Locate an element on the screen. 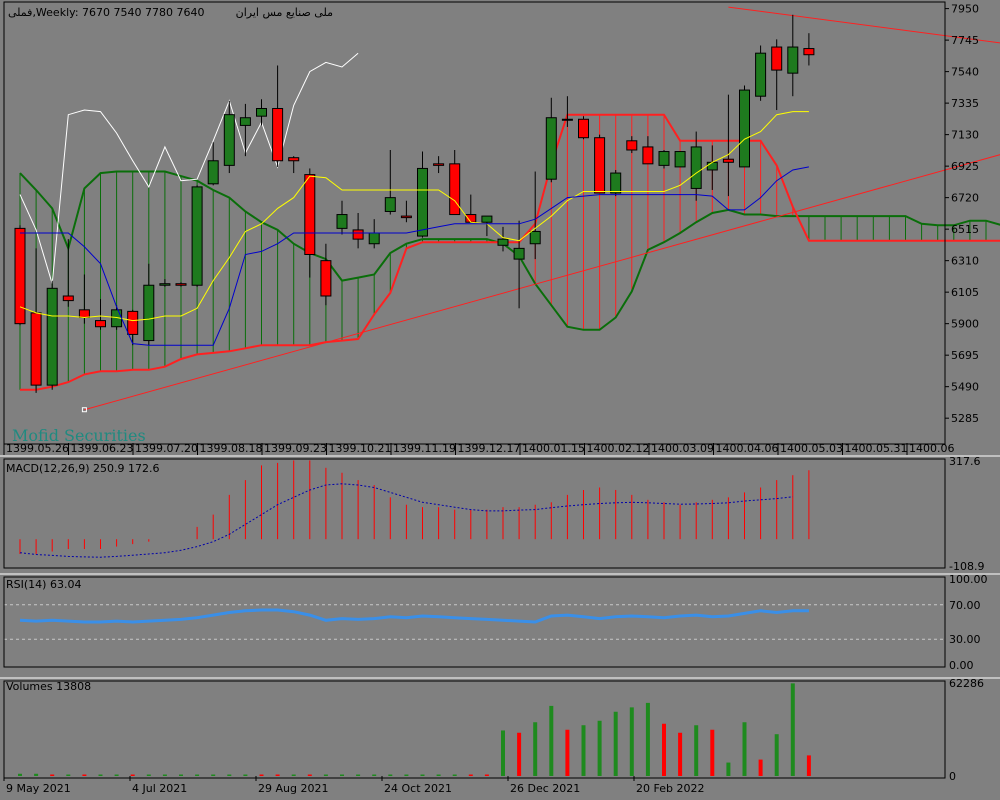  price-tick-label: 7130 is located at coordinates (965, 135).